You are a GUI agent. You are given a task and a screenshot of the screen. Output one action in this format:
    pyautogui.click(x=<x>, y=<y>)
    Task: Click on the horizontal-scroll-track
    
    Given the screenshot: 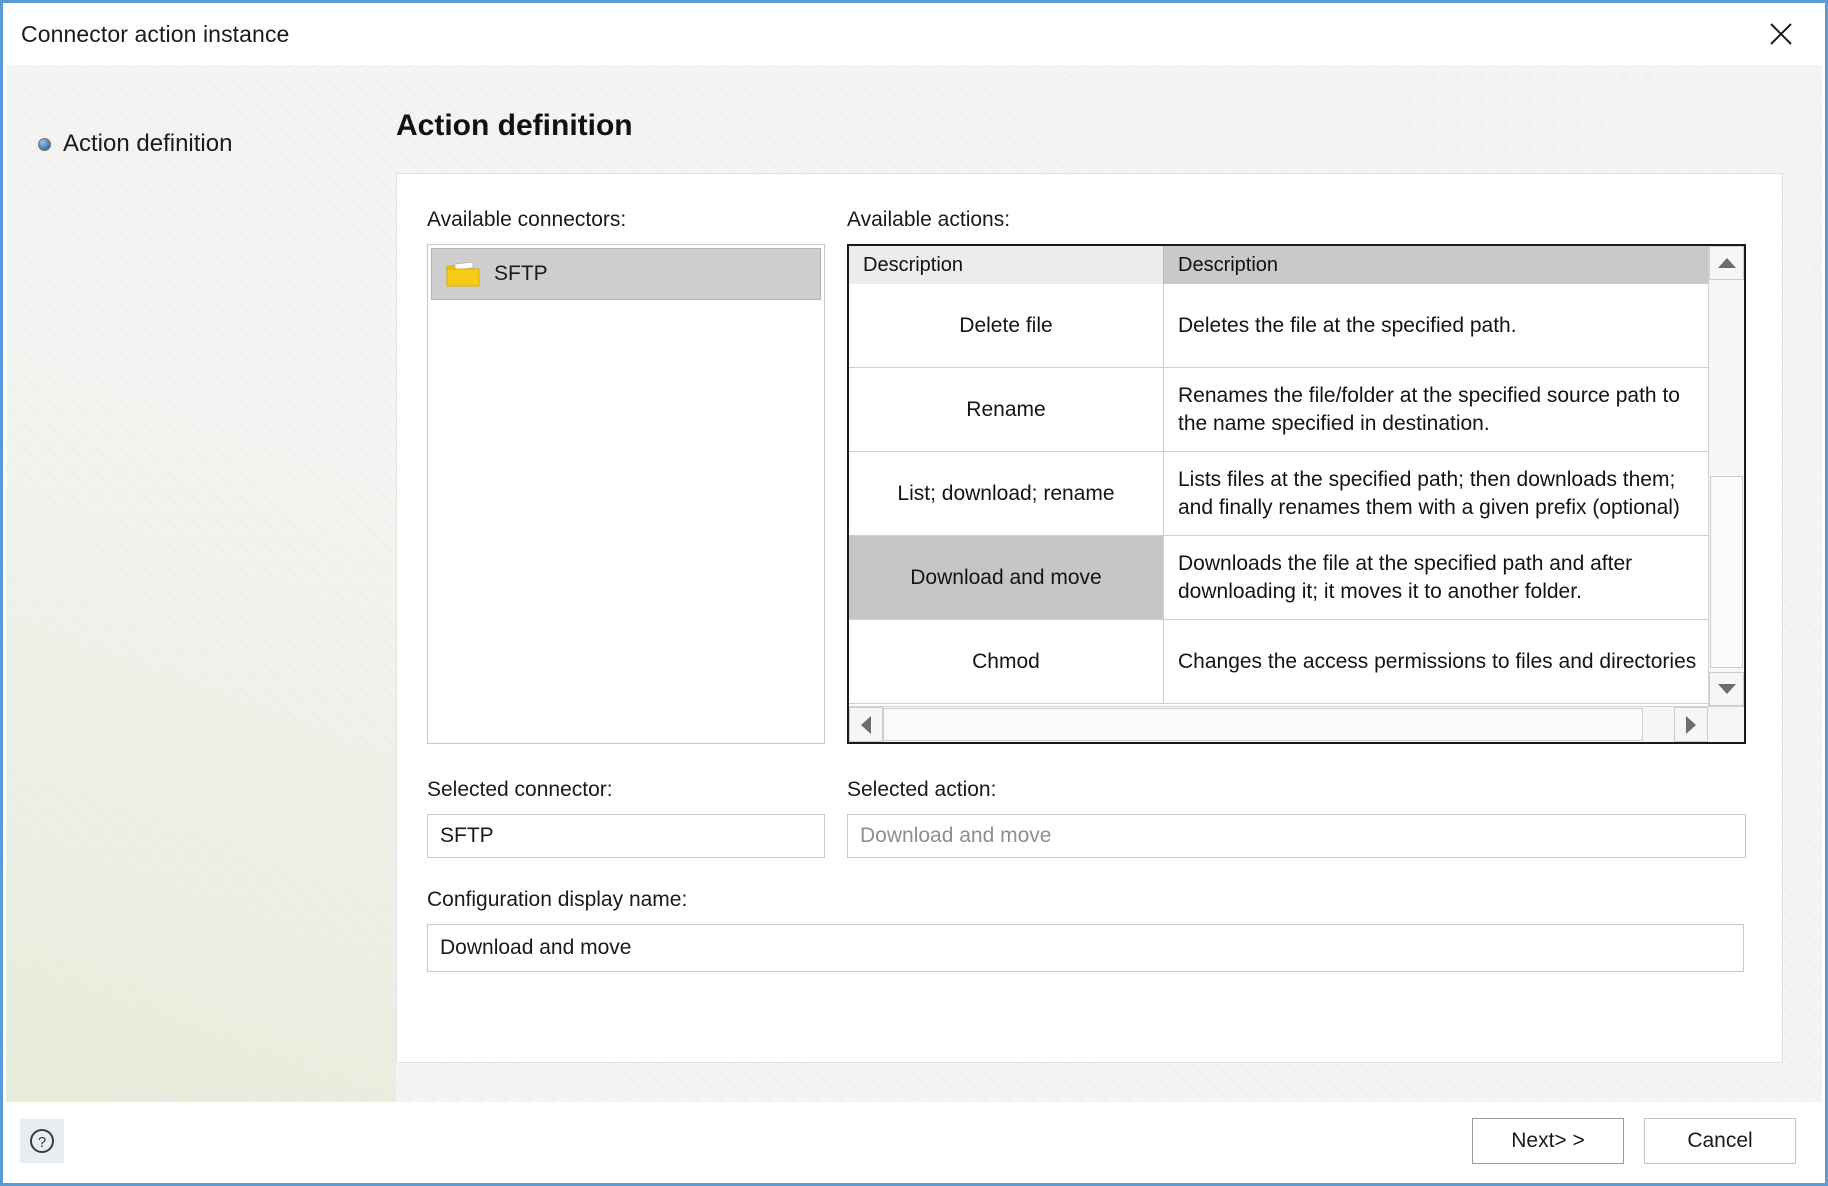 What is the action you would take?
    pyautogui.click(x=1278, y=724)
    